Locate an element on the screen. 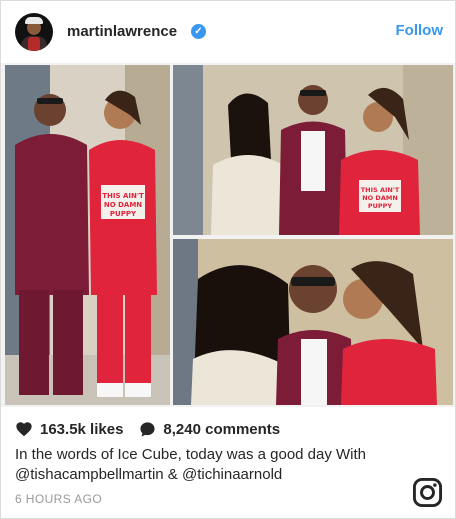  heart-icon is located at coordinates (24, 429).